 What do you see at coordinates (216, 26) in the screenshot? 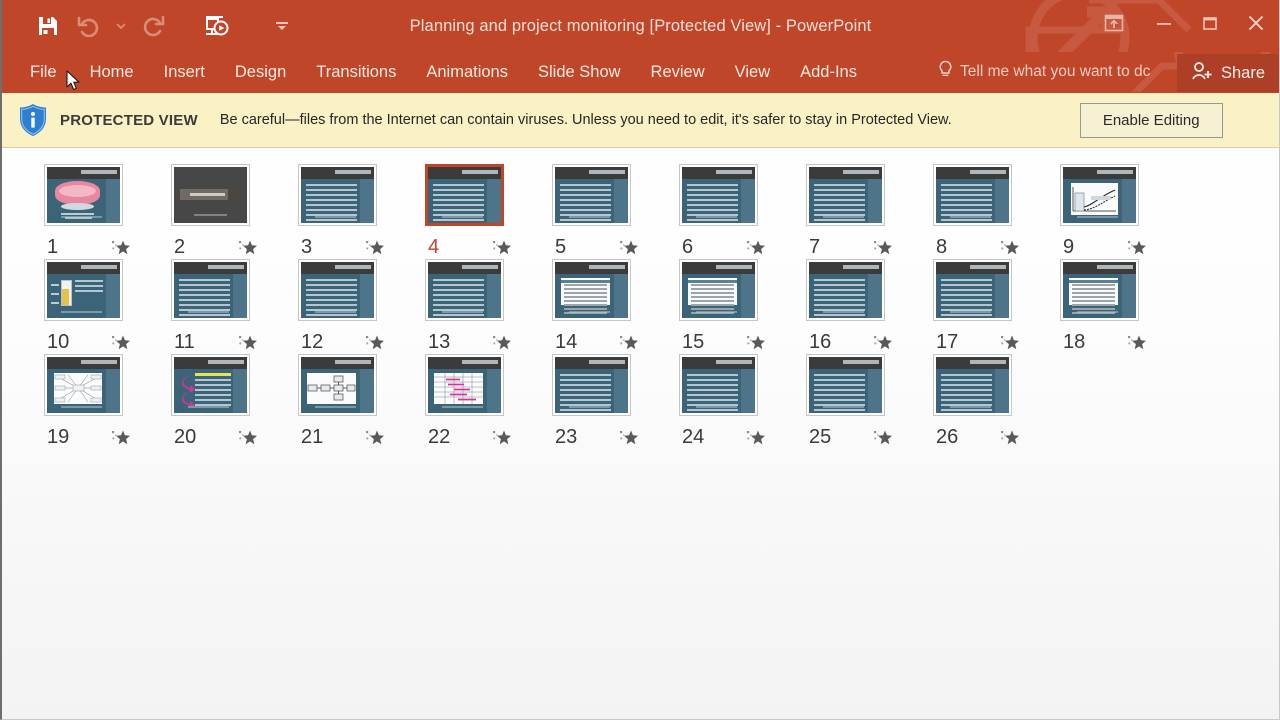
I see `start-from-beginning-icon` at bounding box center [216, 26].